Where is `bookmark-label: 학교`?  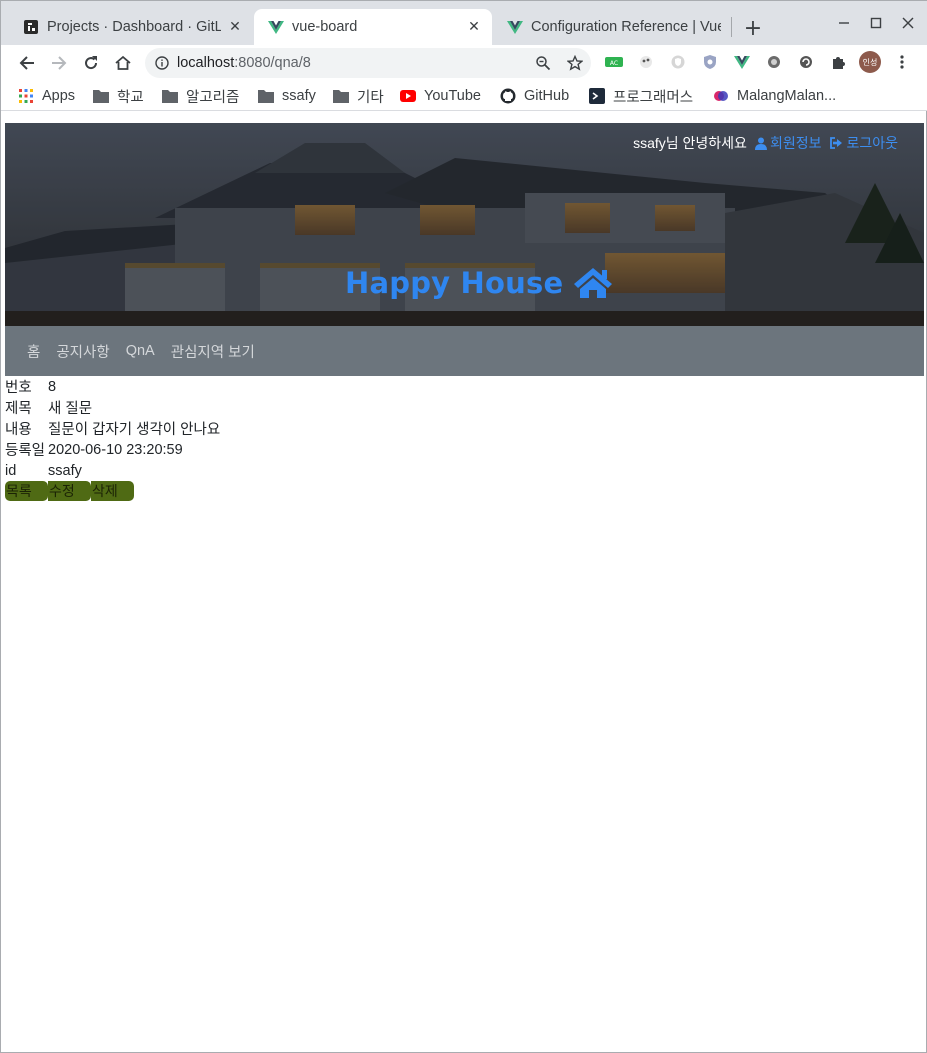 bookmark-label: 학교 is located at coordinates (130, 97).